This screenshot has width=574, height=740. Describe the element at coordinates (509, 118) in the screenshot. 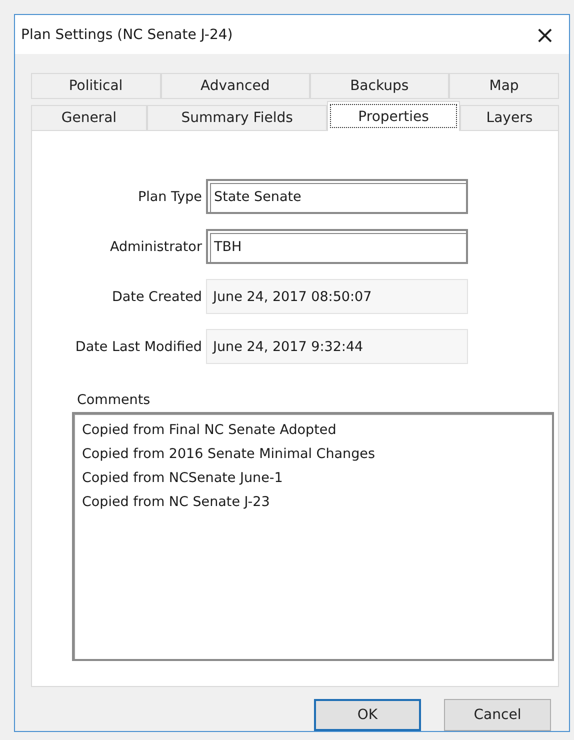

I see `tab: Layers` at that location.